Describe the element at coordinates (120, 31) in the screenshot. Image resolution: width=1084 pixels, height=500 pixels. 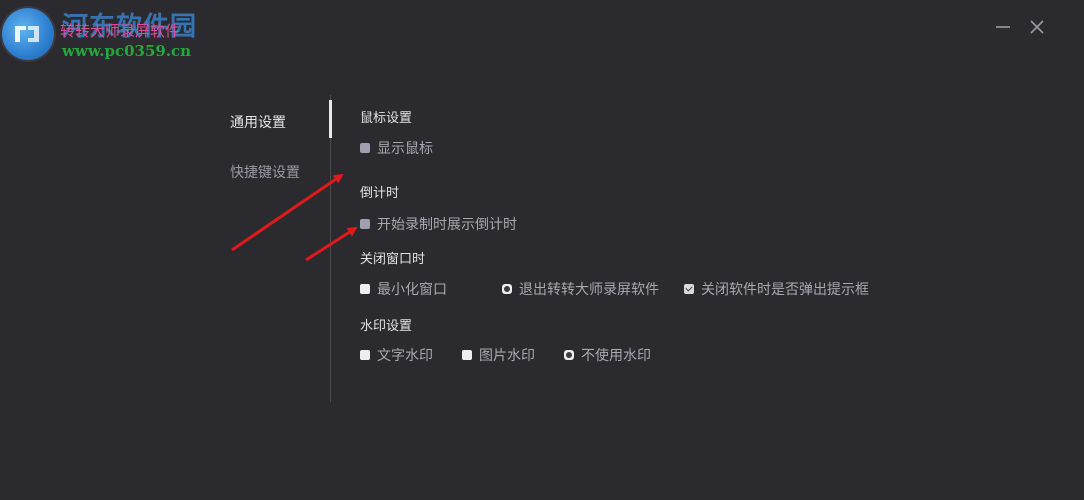
I see `app-title: 转转大师录屏软件` at that location.